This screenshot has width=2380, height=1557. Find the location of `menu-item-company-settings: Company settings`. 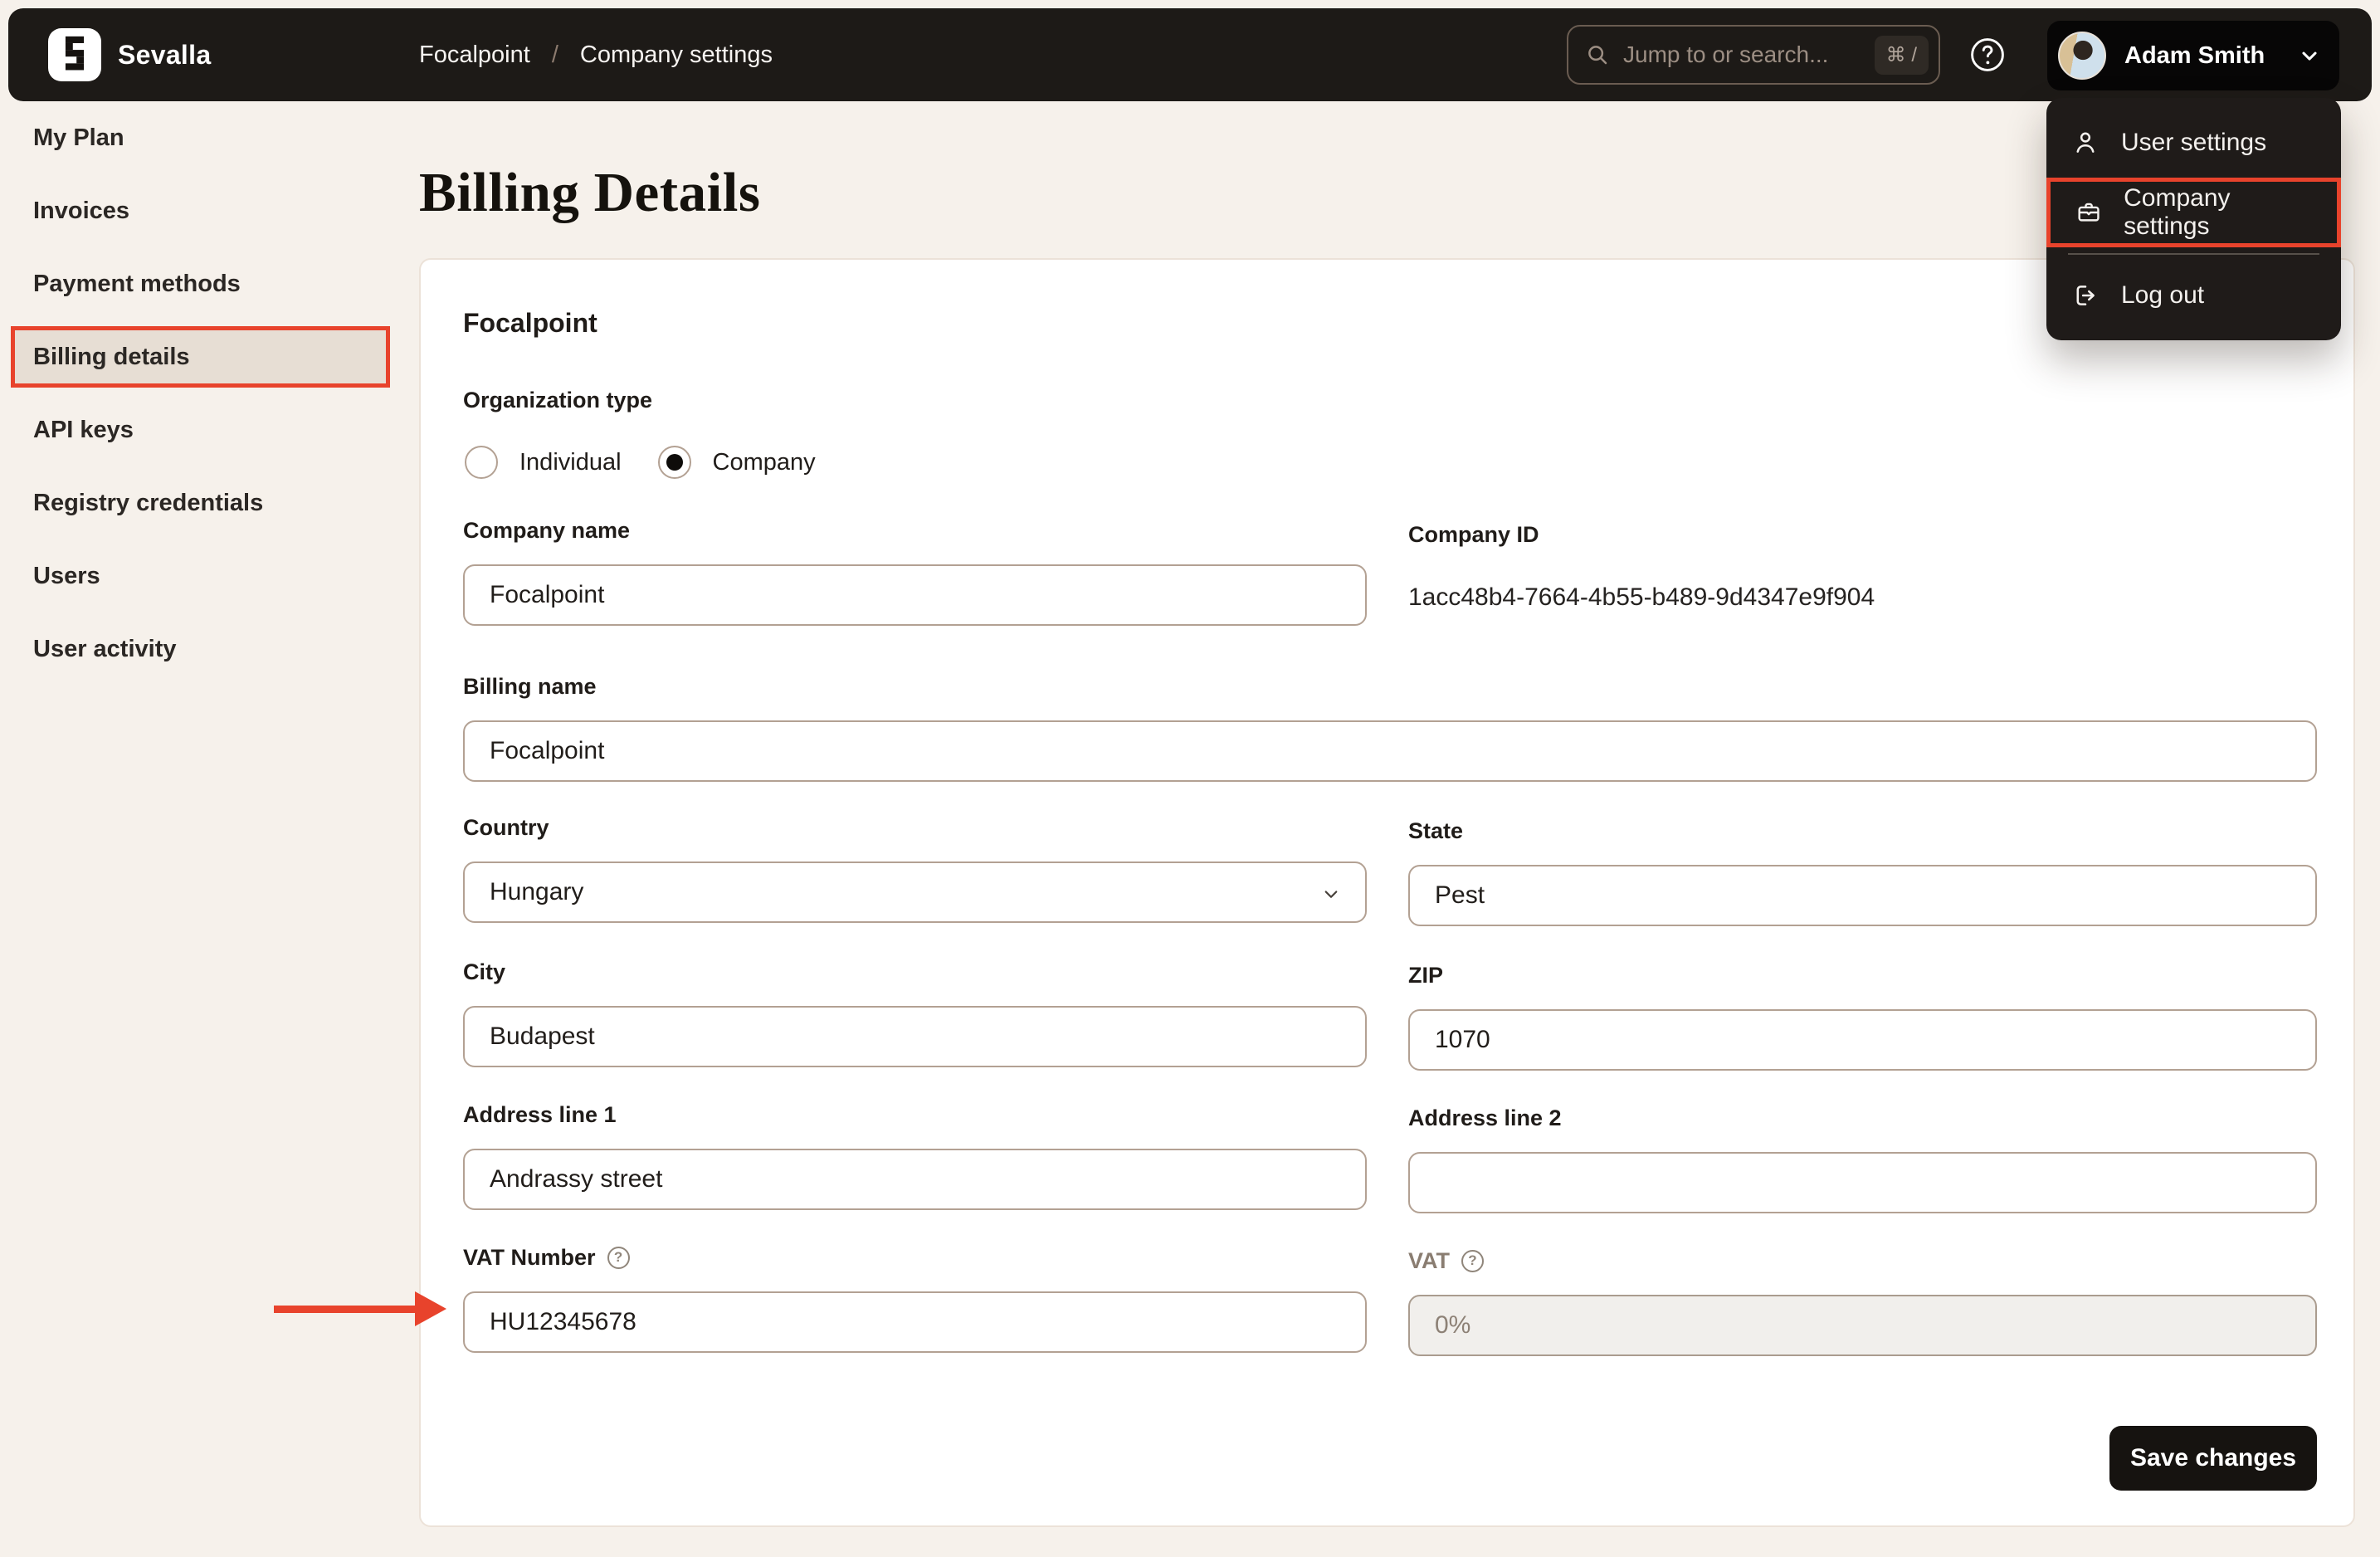

menu-item-company-settings: Company settings is located at coordinates (2193, 212).